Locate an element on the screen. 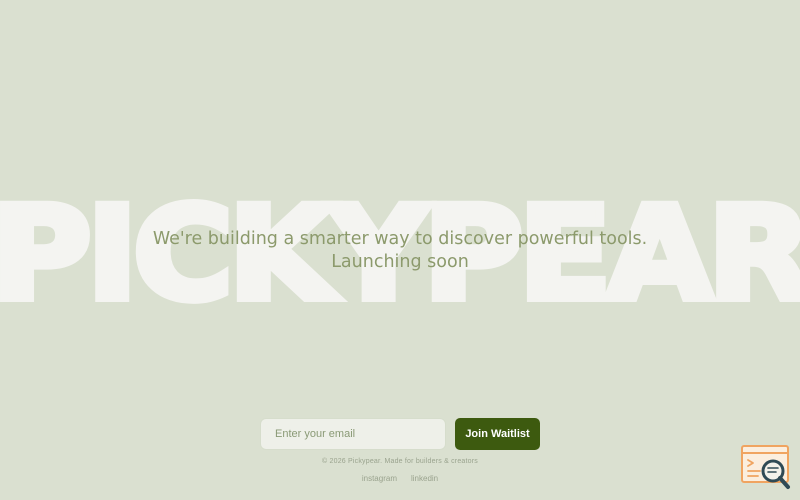  linkedin-link: linkedin is located at coordinates (424, 478).